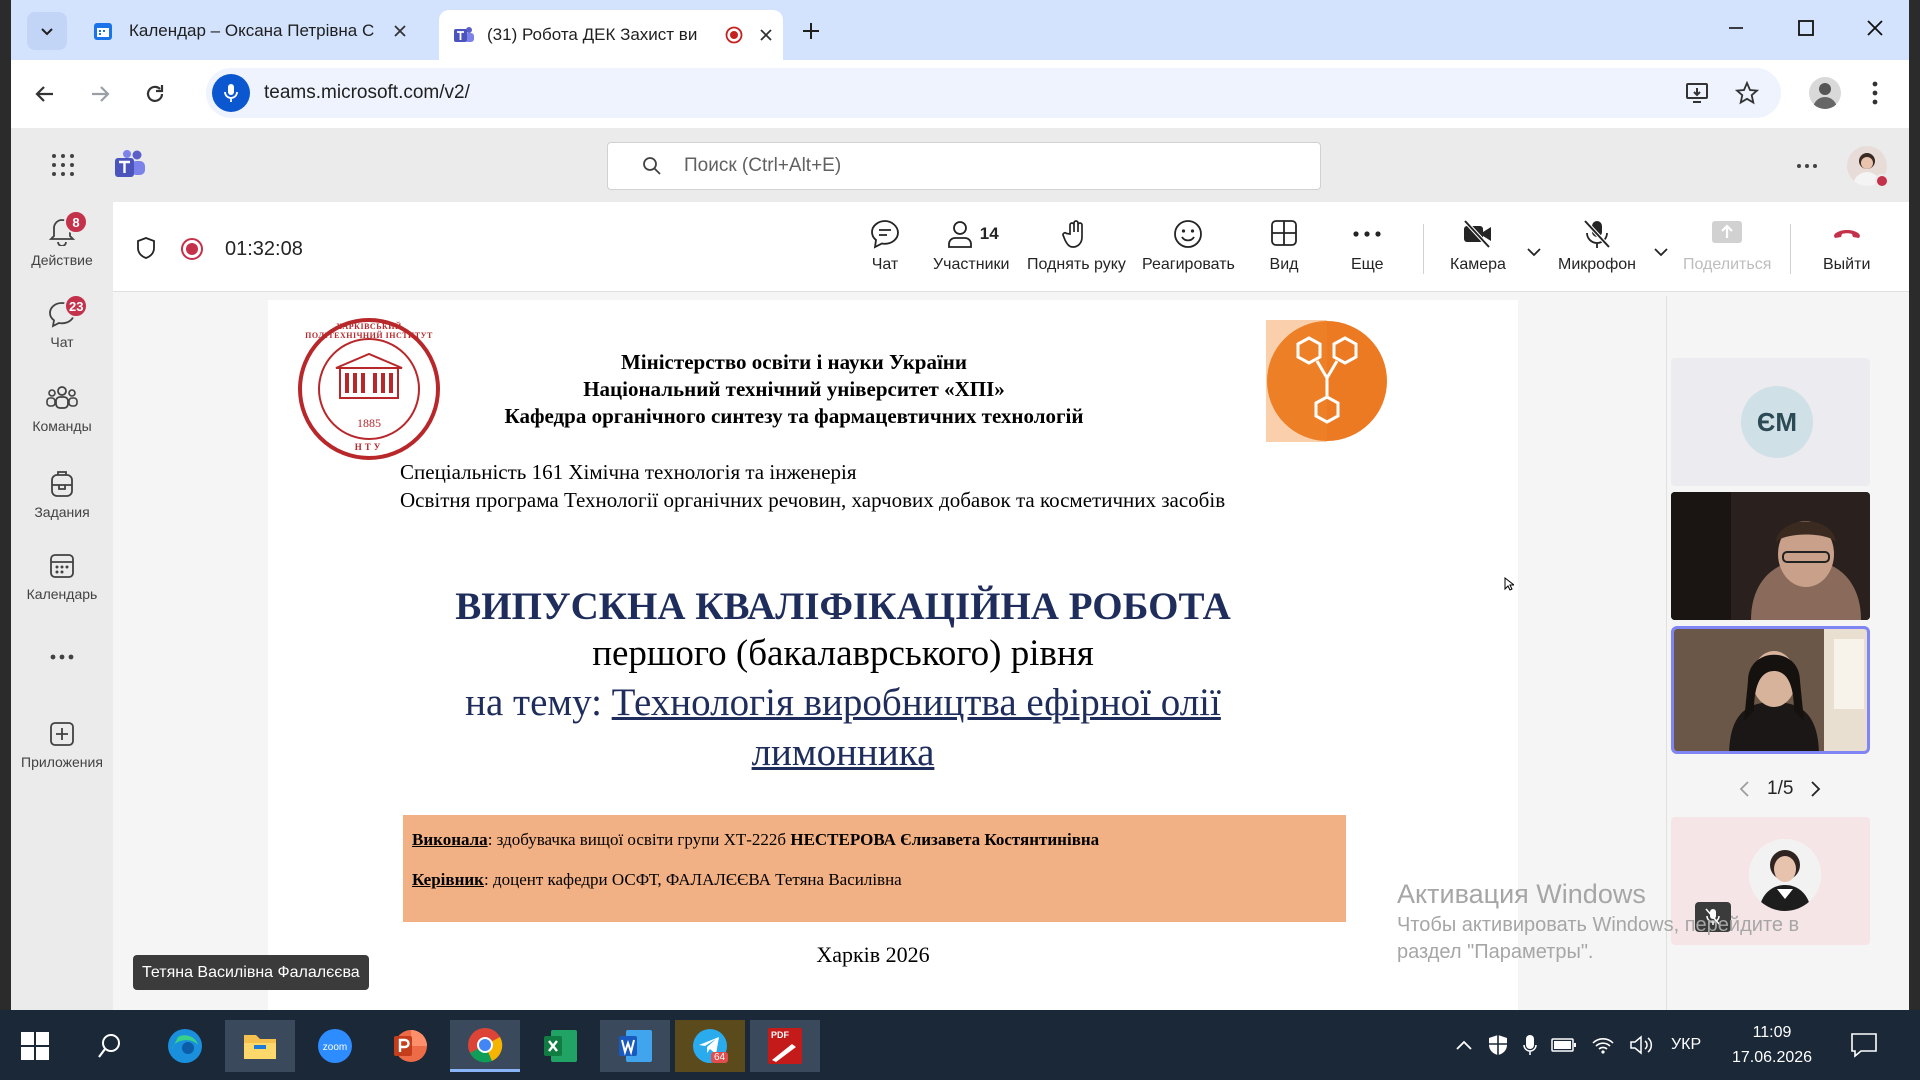 The width and height of the screenshot is (1920, 1080). Describe the element at coordinates (1498, 1045) in the screenshot. I see `security-shield-icon` at that location.